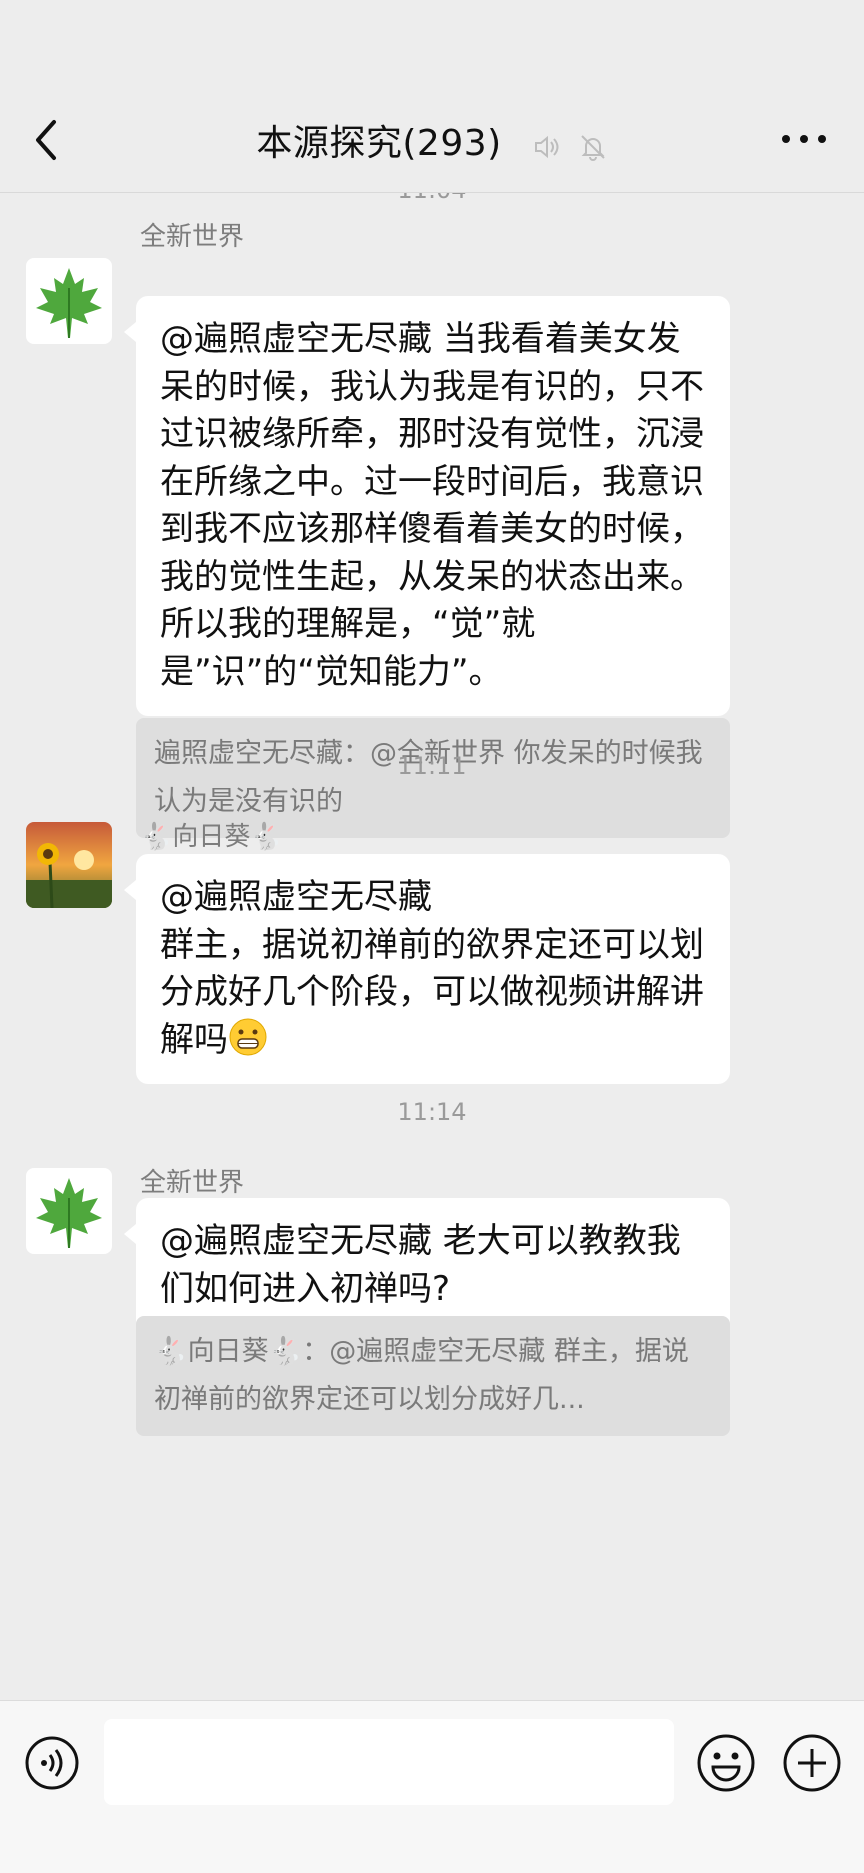 This screenshot has width=864, height=1873. What do you see at coordinates (378, 143) in the screenshot?
I see `chat-title: 本源探究(293)` at bounding box center [378, 143].